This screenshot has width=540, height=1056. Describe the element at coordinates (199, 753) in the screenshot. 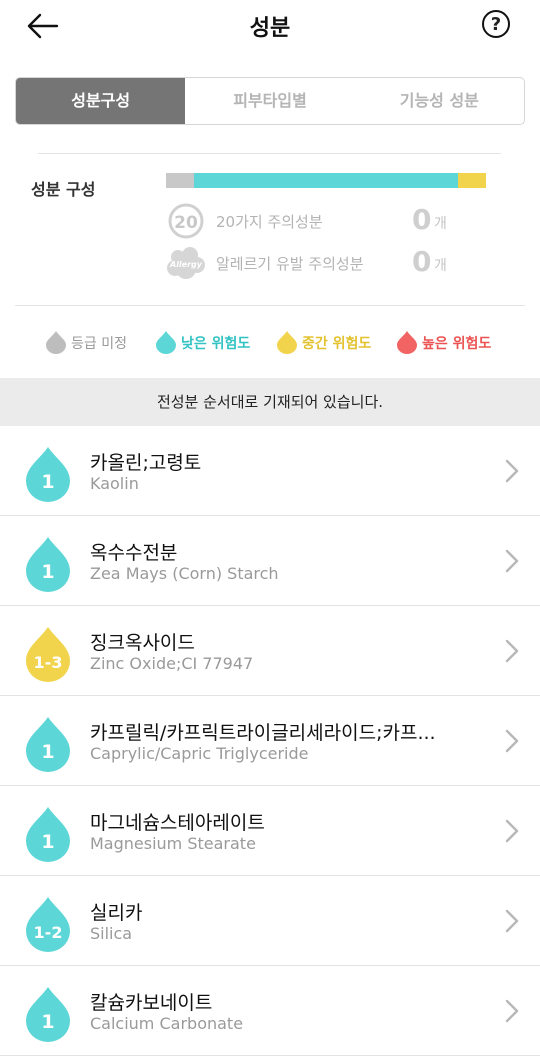

I see `ingredient-english-name: Caprylic/Capric Triglyceride` at that location.